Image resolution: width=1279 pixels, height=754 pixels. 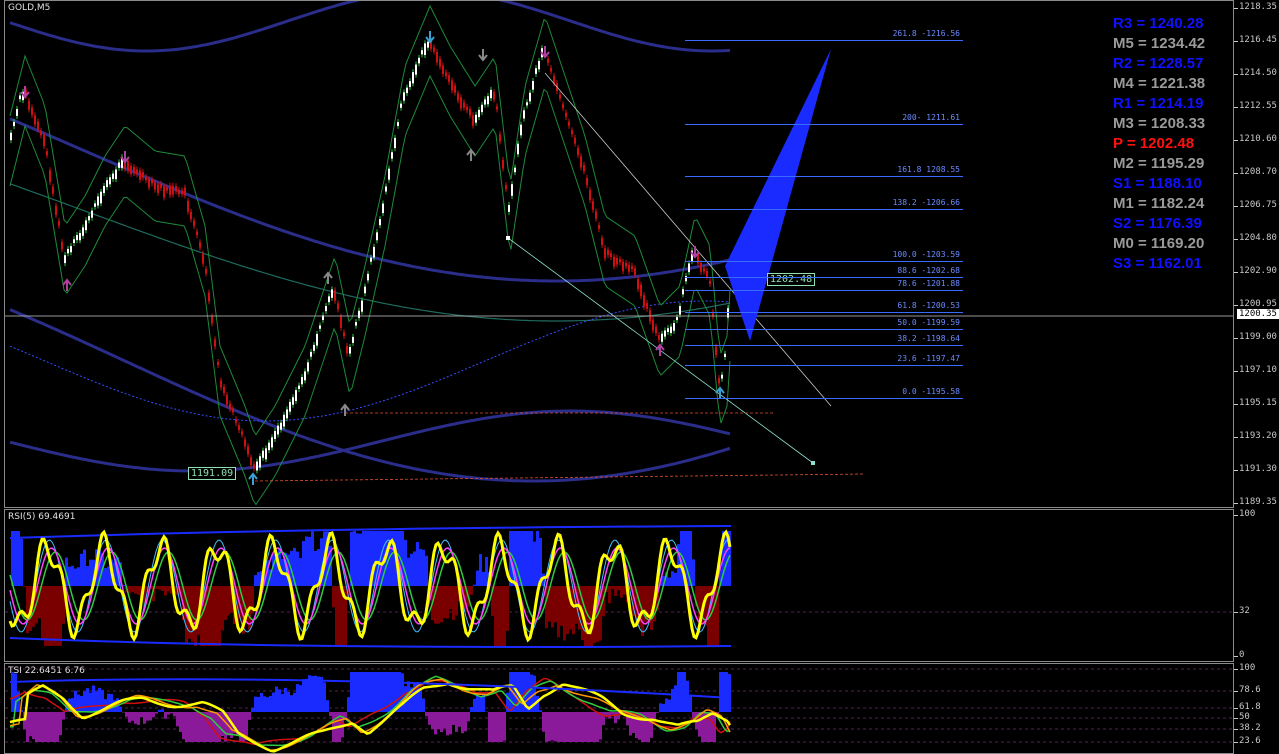 What do you see at coordinates (931, 391) in the screenshot?
I see `fib-level-label: 0.0 -1195.58` at bounding box center [931, 391].